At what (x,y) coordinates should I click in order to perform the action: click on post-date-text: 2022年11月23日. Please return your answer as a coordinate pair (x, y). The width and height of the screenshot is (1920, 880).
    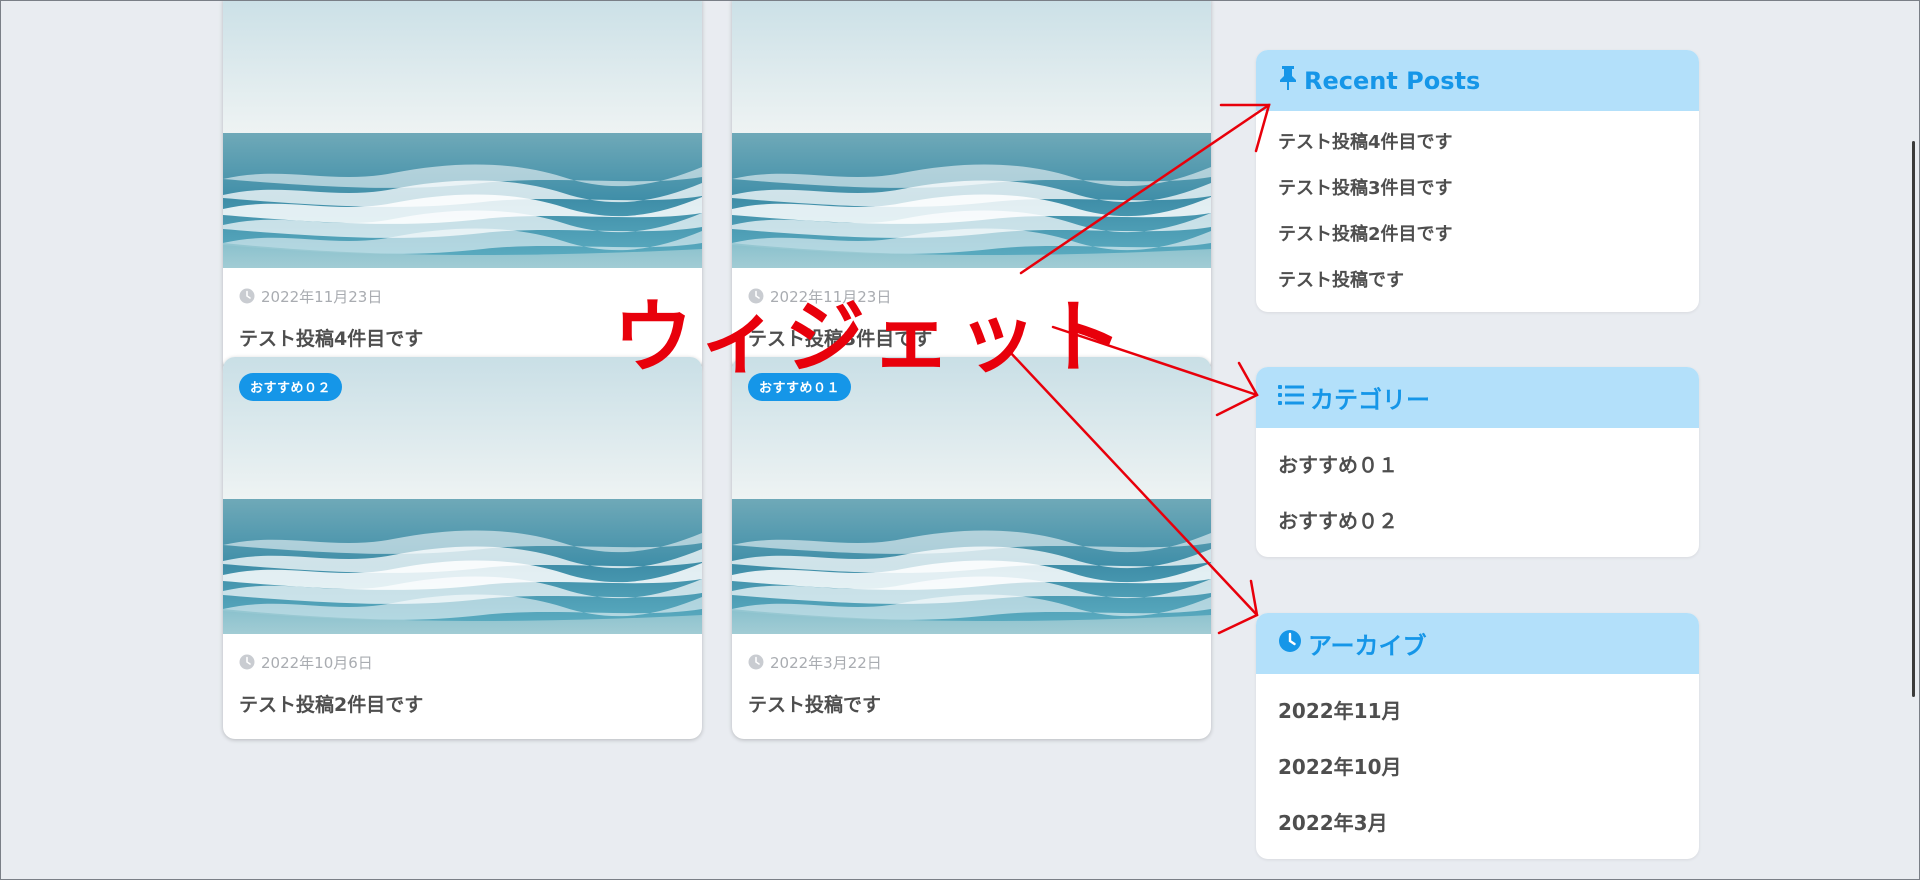
    Looking at the image, I should click on (322, 296).